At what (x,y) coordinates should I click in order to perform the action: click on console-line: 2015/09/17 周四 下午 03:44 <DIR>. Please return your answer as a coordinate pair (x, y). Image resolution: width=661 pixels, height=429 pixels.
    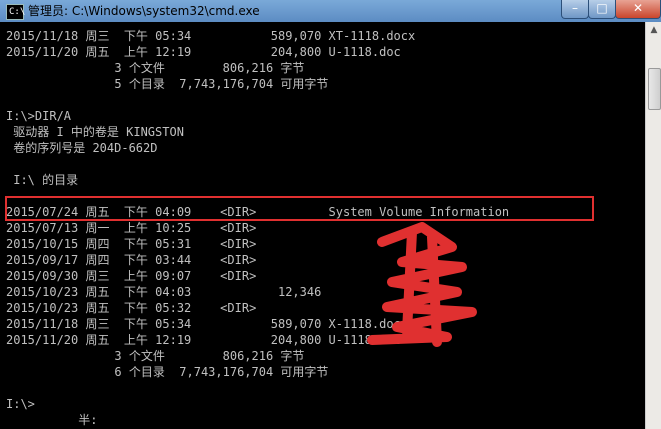
    Looking at the image, I should click on (131, 260).